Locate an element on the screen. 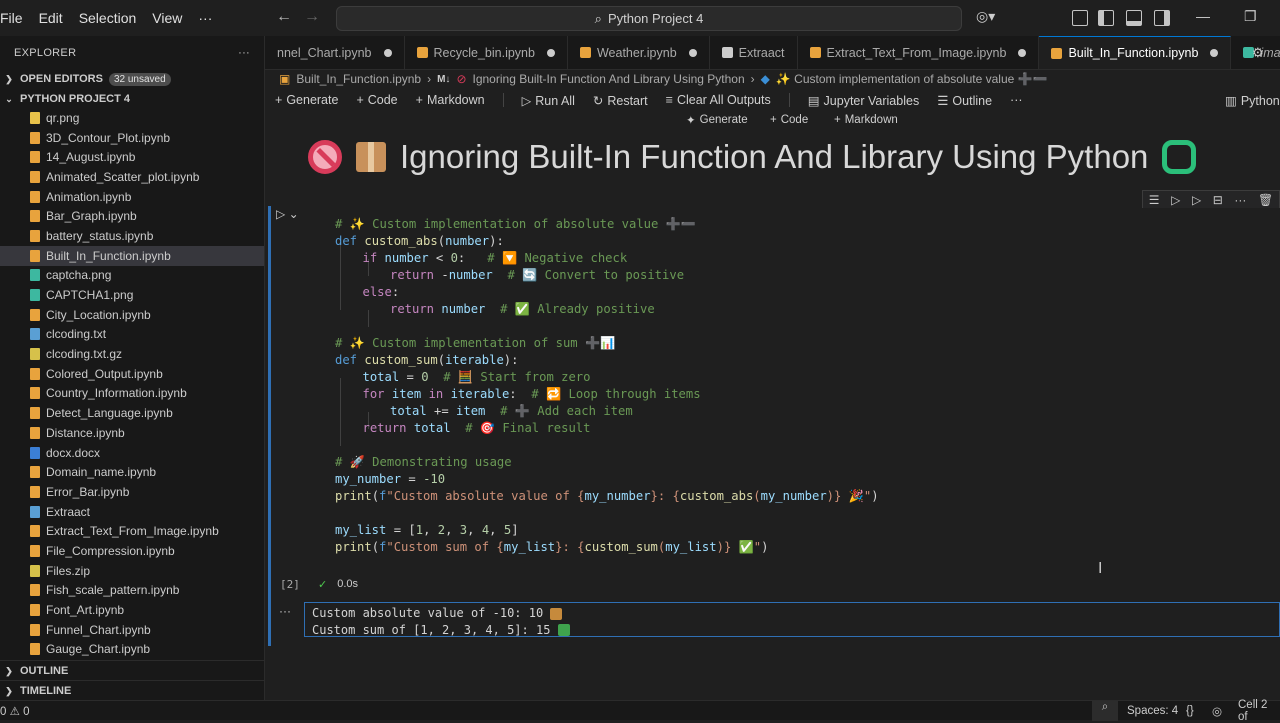 This screenshot has height=723, width=1280. copilot-icon: ◎▾ is located at coordinates (985, 16).